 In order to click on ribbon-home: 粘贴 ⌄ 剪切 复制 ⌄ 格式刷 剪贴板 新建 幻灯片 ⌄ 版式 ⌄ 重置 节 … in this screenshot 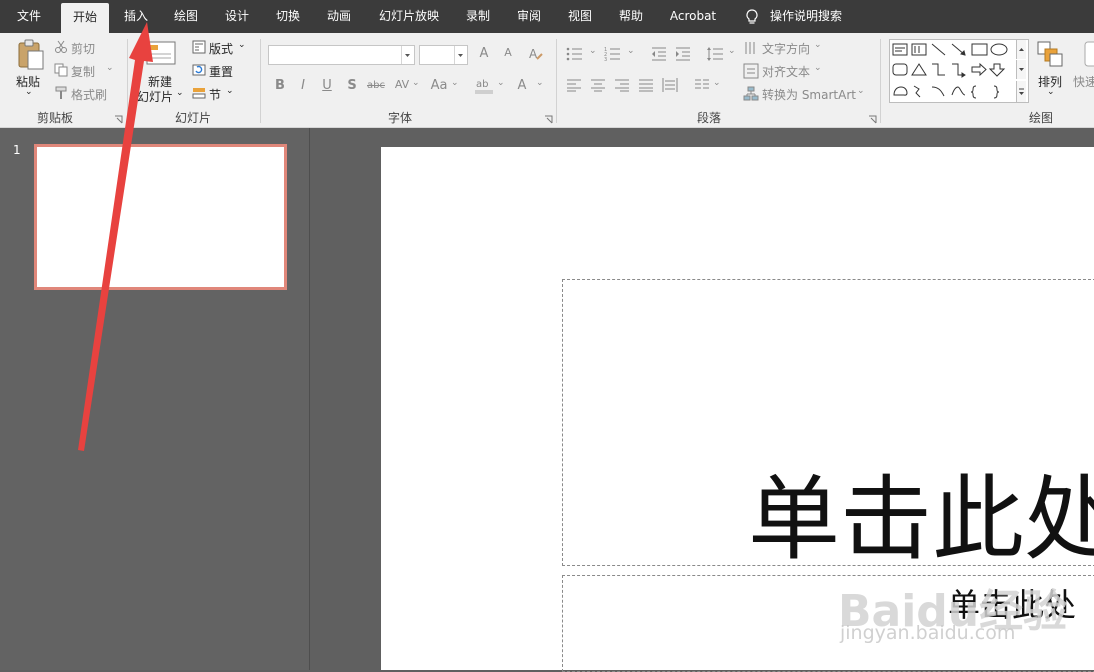, I will do `click(547, 80)`.